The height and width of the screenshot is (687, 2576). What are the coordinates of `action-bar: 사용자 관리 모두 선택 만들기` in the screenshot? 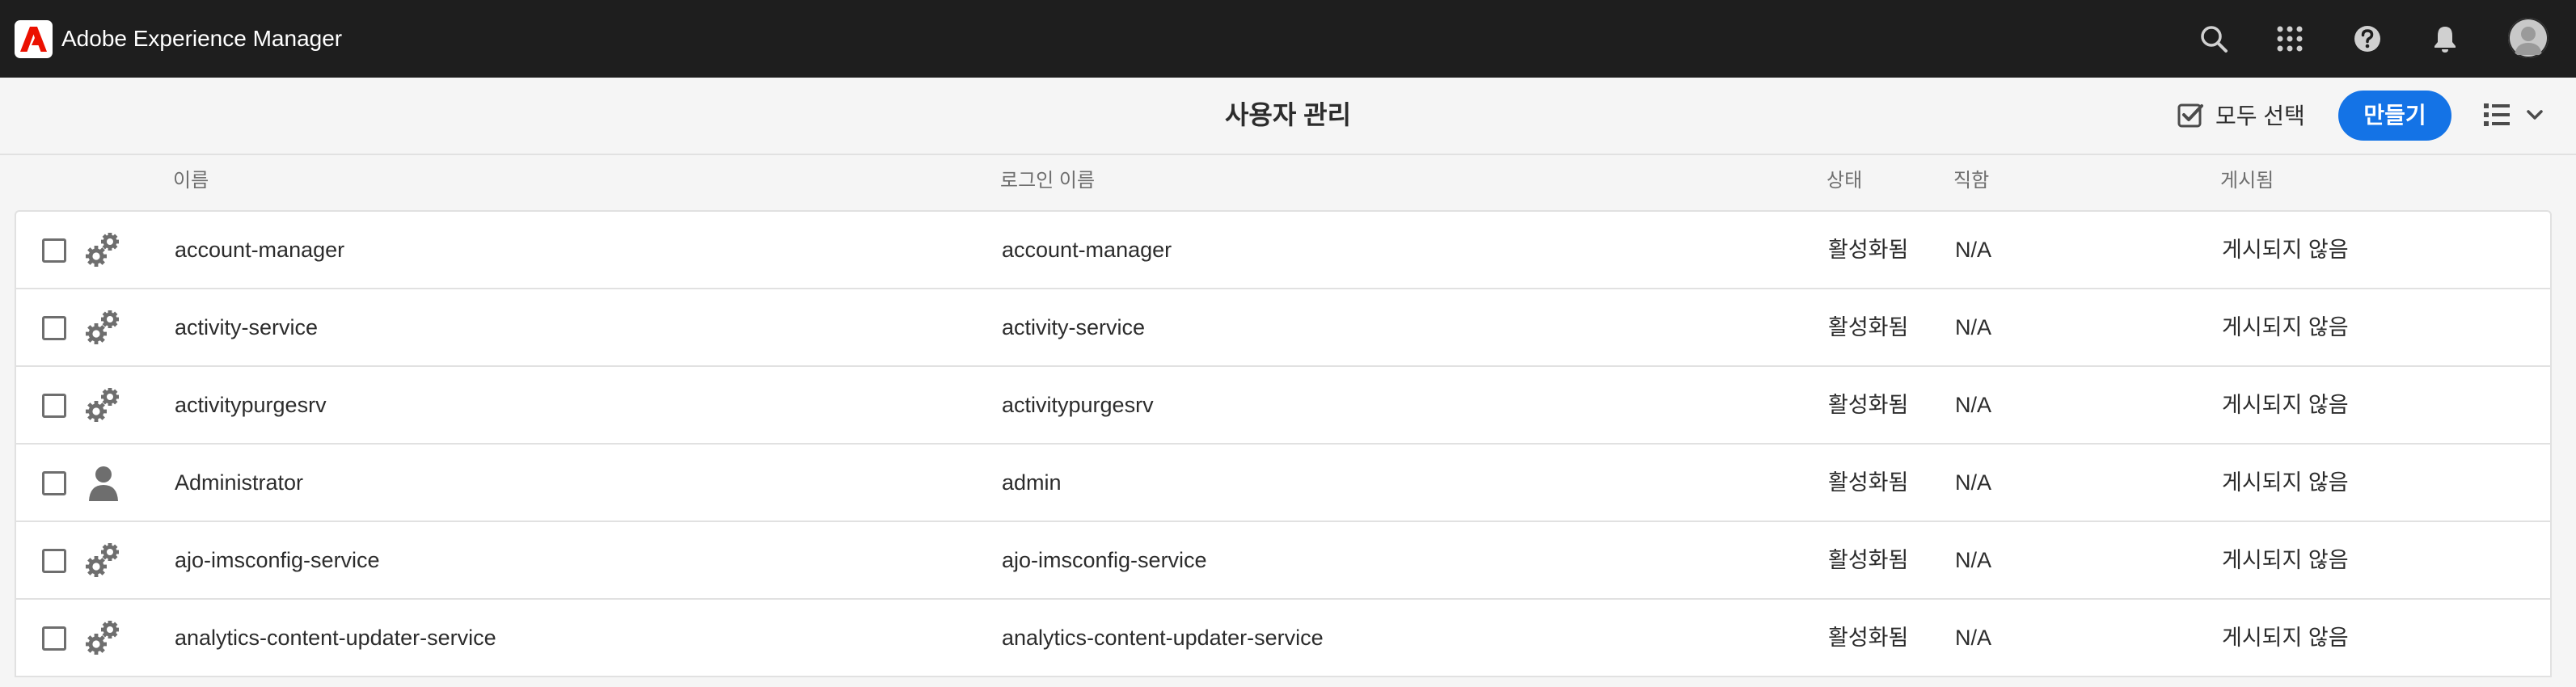 It's located at (1288, 116).